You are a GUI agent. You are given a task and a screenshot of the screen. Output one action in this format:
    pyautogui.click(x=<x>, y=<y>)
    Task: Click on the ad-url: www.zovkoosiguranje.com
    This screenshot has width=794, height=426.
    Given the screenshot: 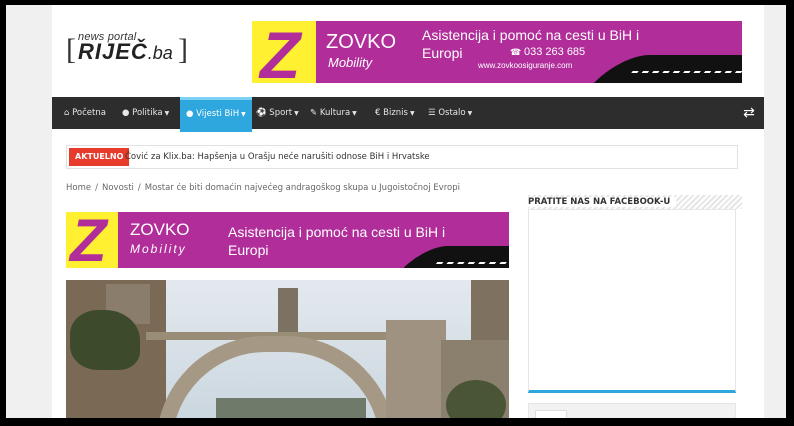 What is the action you would take?
    pyautogui.click(x=525, y=65)
    